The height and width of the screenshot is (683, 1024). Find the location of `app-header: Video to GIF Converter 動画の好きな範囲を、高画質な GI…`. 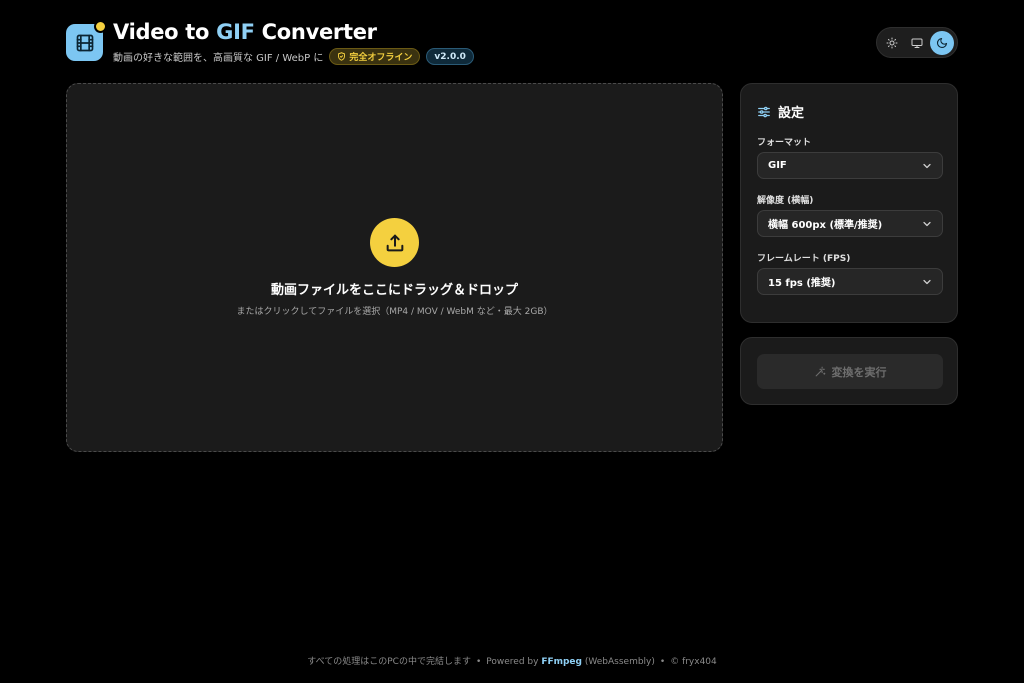

app-header: Video to GIF Converter 動画の好きな範囲を、高画質な GI… is located at coordinates (270, 41).